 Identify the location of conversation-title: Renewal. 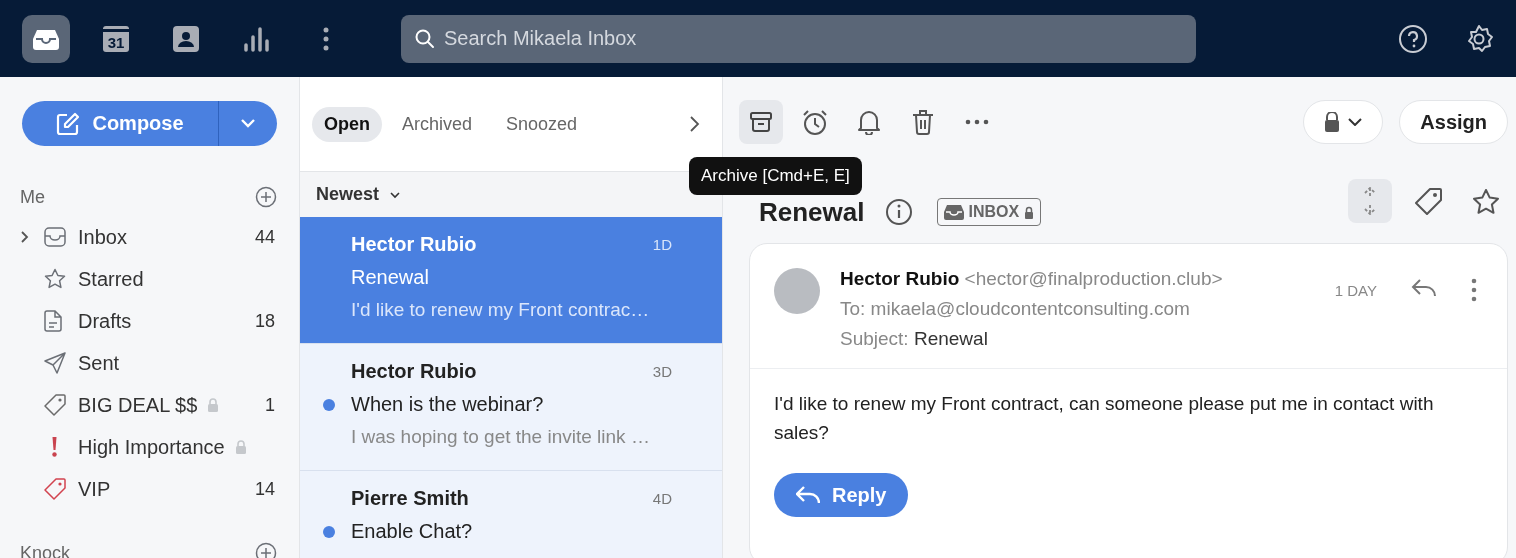
(812, 212).